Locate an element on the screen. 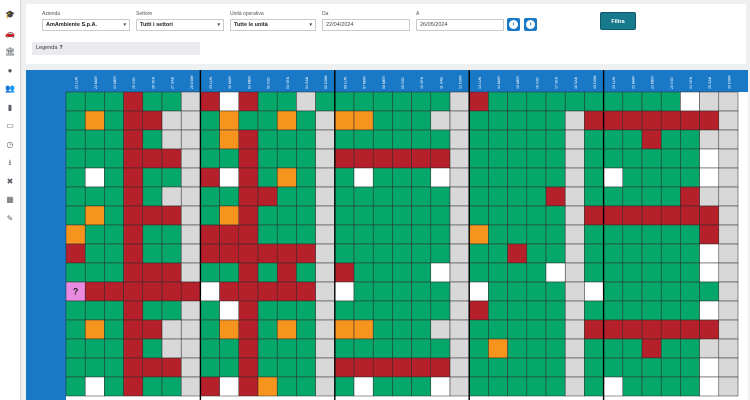  filtra-button: Filtra is located at coordinates (618, 21).